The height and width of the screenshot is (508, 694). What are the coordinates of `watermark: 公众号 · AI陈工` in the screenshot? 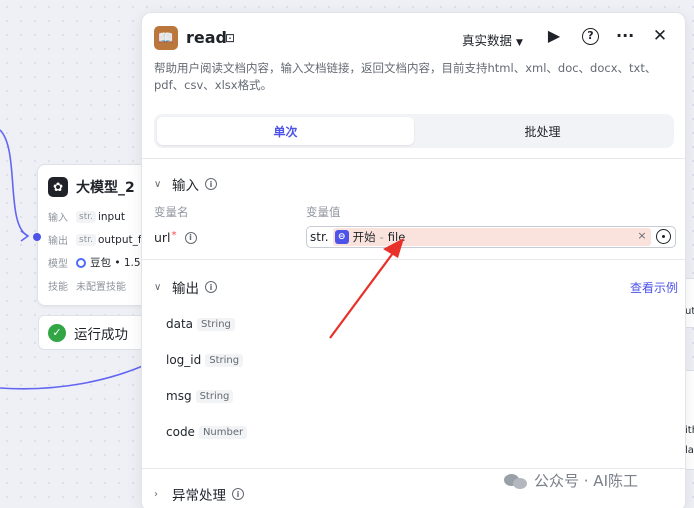 It's located at (571, 480).